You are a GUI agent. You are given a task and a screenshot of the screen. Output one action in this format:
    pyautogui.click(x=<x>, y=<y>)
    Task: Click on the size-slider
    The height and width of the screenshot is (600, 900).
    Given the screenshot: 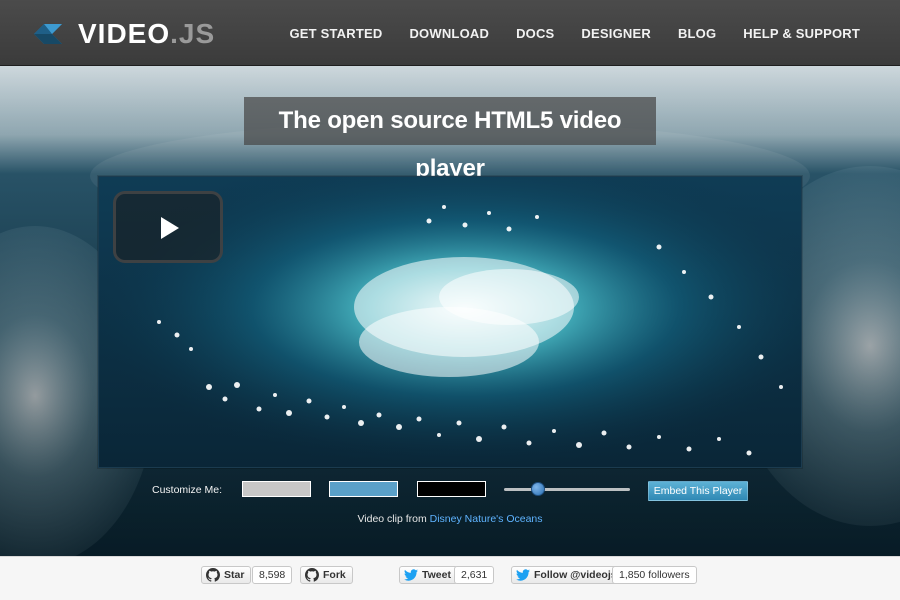 What is the action you would take?
    pyautogui.click(x=567, y=489)
    